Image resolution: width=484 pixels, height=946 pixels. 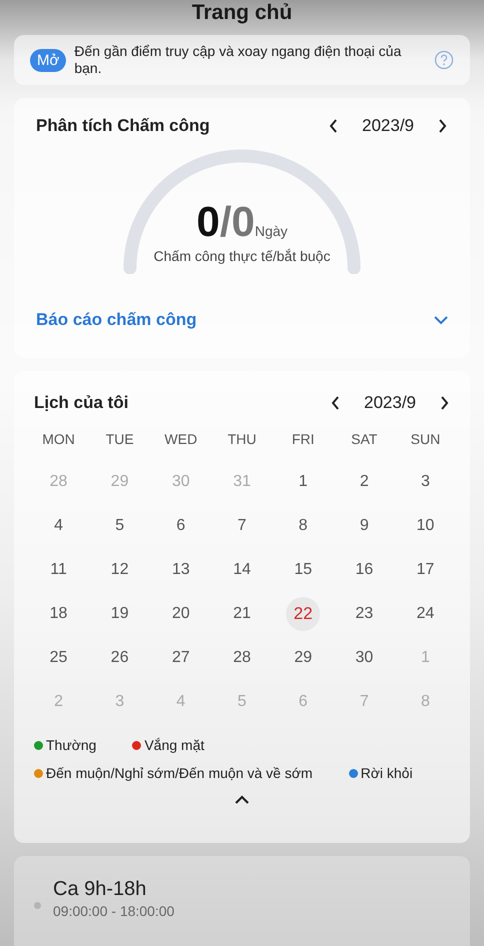 What do you see at coordinates (303, 482) in the screenshot?
I see `calendar-day: 1` at bounding box center [303, 482].